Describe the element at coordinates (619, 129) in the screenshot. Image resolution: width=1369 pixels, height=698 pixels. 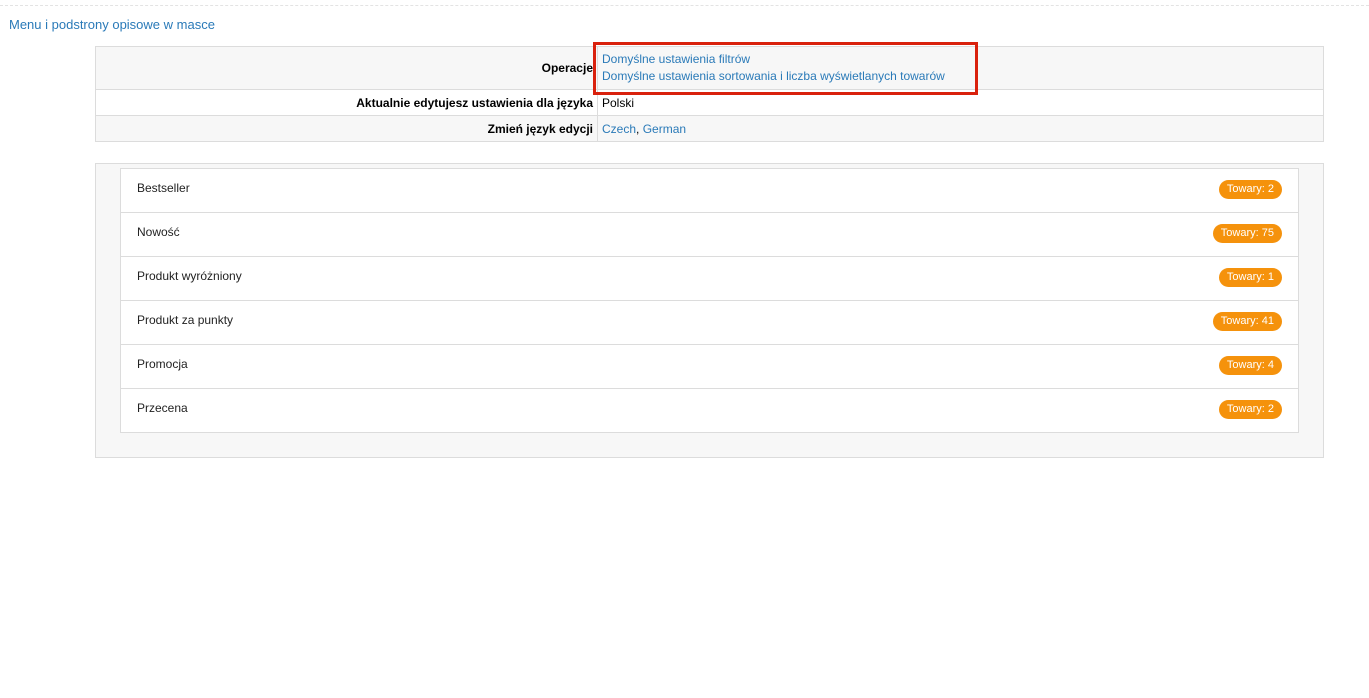
I see `language-link-czech: Czech` at that location.